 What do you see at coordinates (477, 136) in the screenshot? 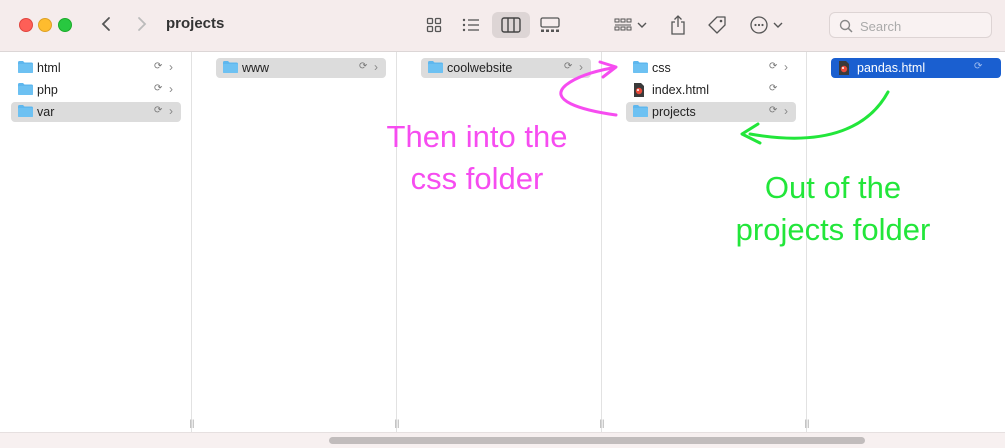
I see `annotation-pink-line1: Then into the` at bounding box center [477, 136].